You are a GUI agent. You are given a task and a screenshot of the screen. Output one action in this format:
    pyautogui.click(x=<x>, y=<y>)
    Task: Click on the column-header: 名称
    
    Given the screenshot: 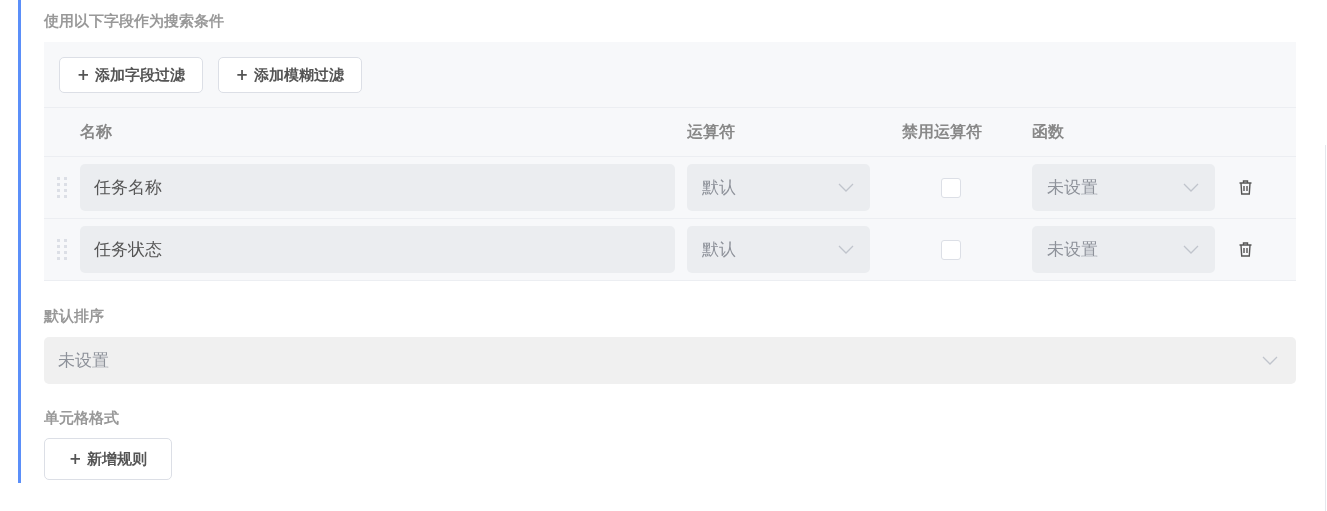 What is the action you would take?
    pyautogui.click(x=96, y=132)
    